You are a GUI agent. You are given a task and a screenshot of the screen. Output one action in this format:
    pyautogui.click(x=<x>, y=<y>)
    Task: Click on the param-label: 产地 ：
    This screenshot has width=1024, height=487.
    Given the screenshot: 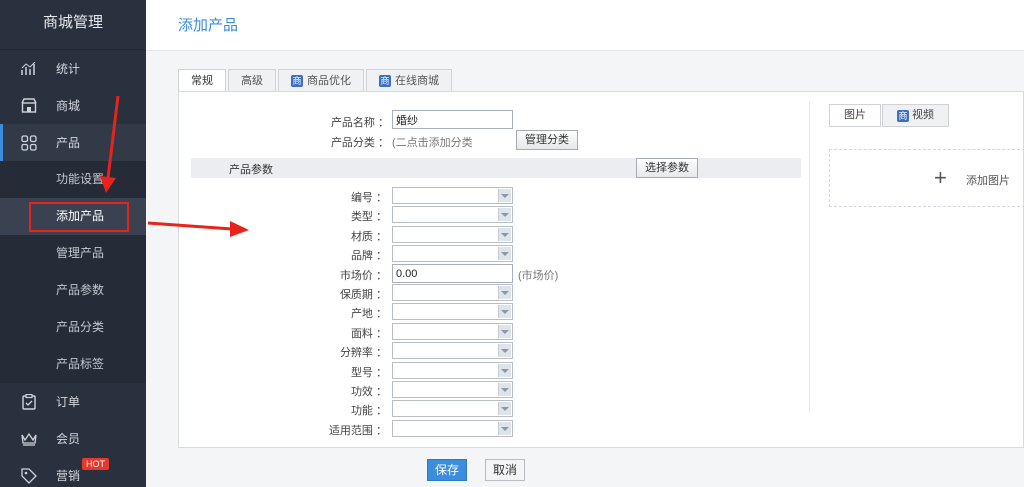 What is the action you would take?
    pyautogui.click(x=368, y=314)
    